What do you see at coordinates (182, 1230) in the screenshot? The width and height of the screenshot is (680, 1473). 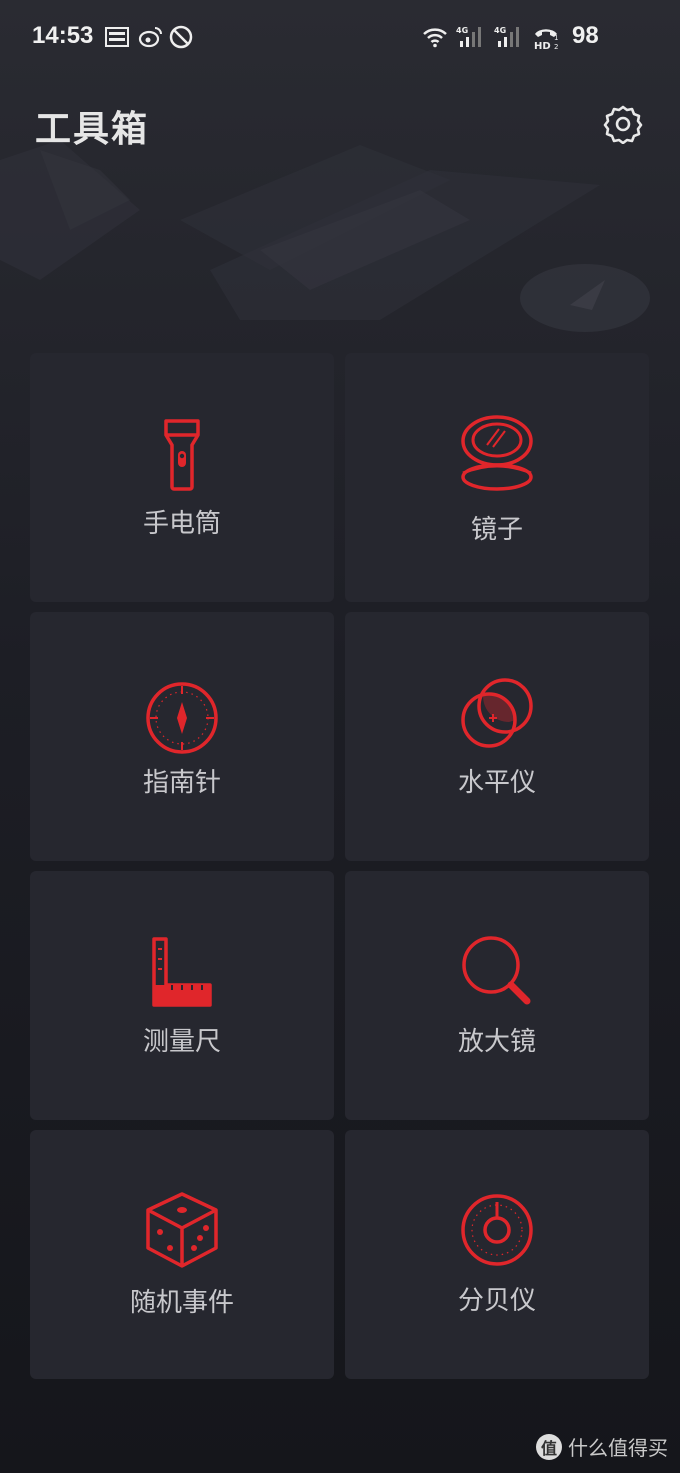 I see `dice-icon` at bounding box center [182, 1230].